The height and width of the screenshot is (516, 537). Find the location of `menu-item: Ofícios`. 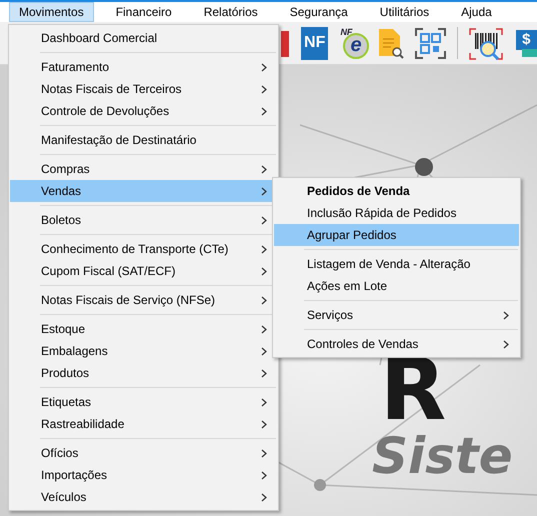

menu-item: Ofícios is located at coordinates (143, 453).